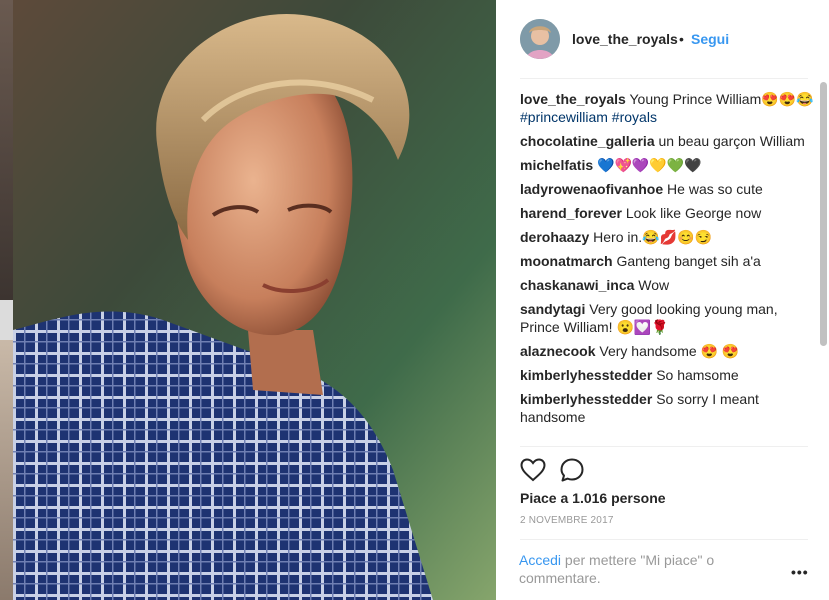  Describe the element at coordinates (649, 165) in the screenshot. I see `comment-text: 💙💖💜💛💚🖤` at that location.